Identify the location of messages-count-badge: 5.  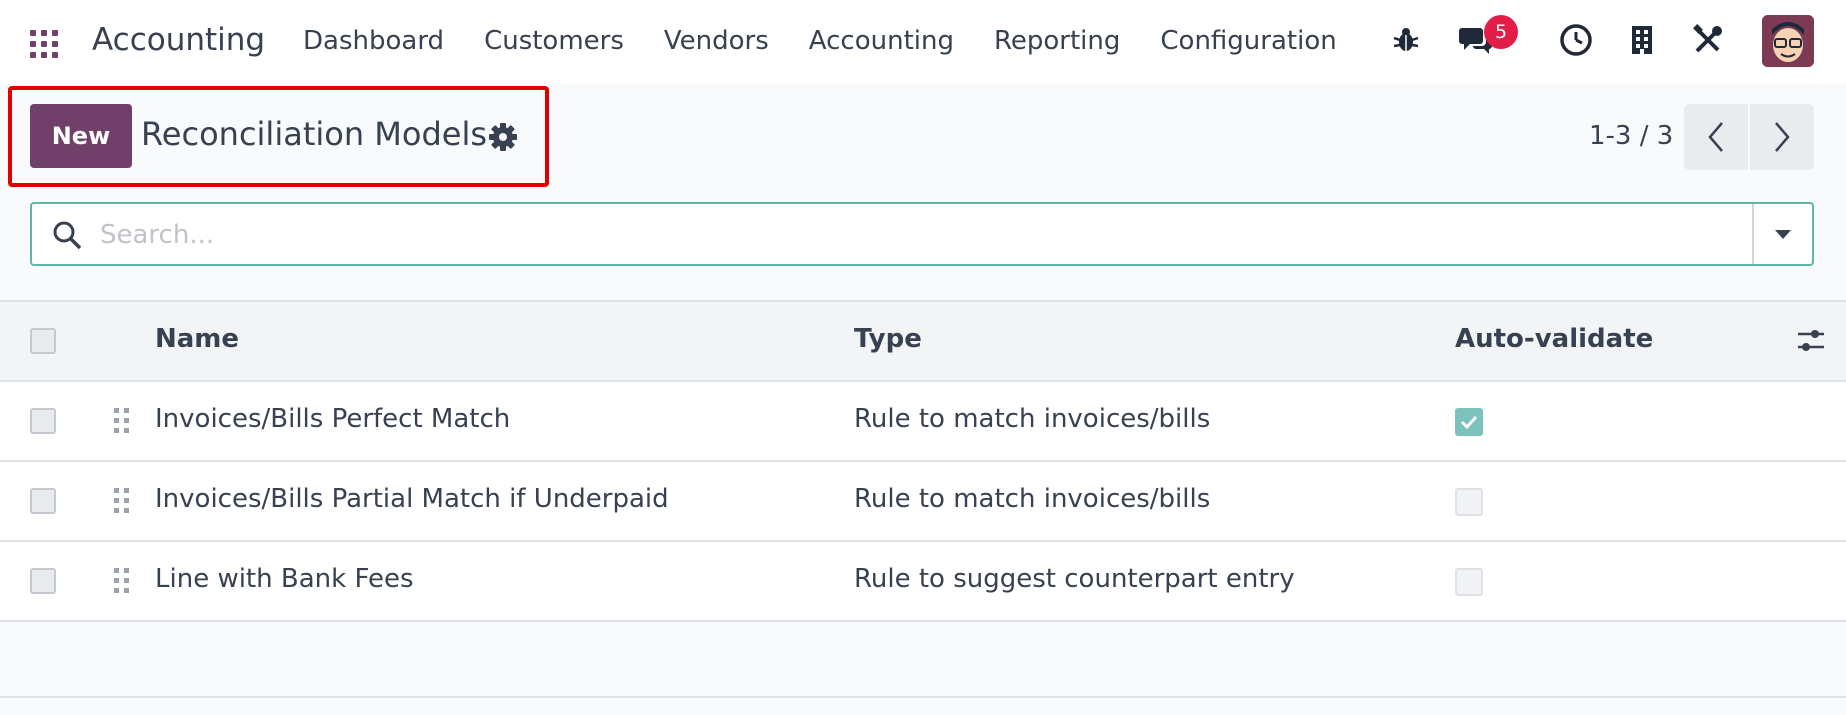
(1501, 32).